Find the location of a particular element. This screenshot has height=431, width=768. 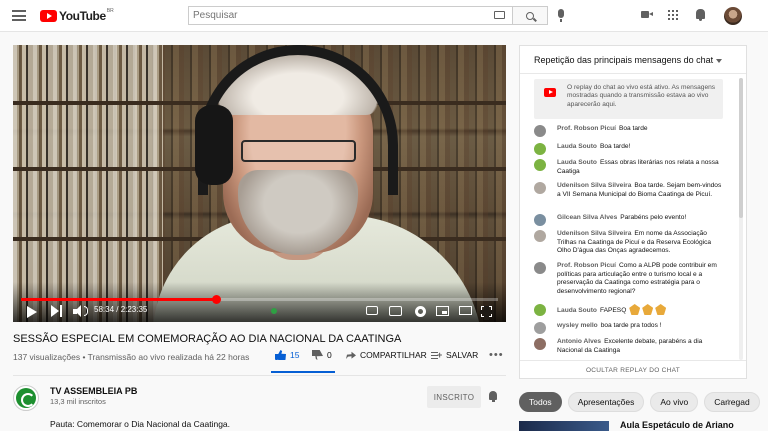

recommended-video-thumbnail is located at coordinates (564, 426).